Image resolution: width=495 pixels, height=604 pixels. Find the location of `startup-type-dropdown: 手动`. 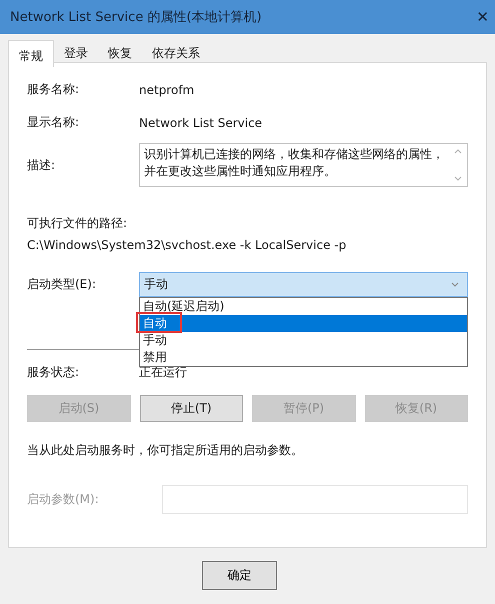

startup-type-dropdown: 手动 is located at coordinates (303, 284).